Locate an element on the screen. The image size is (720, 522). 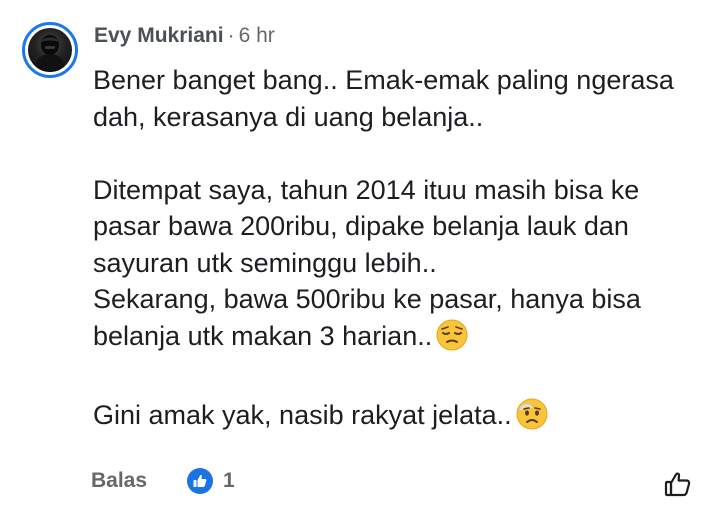
like-icon is located at coordinates (200, 481).